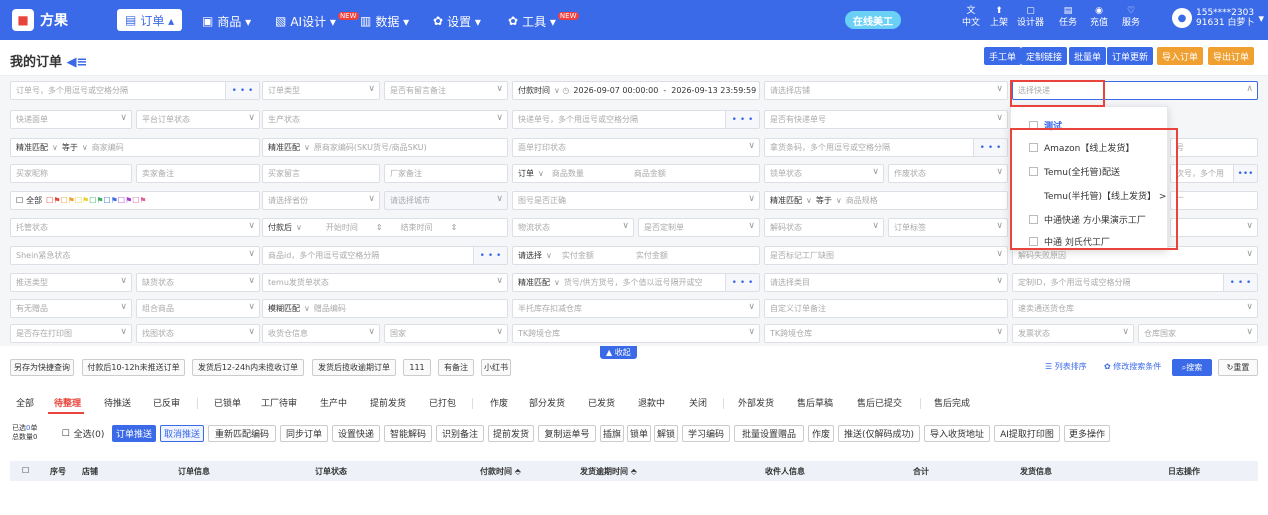 This screenshot has width=1268, height=515. What do you see at coordinates (117, 402) in the screenshot?
I see `tab-pending-push: 待推送` at bounding box center [117, 402].